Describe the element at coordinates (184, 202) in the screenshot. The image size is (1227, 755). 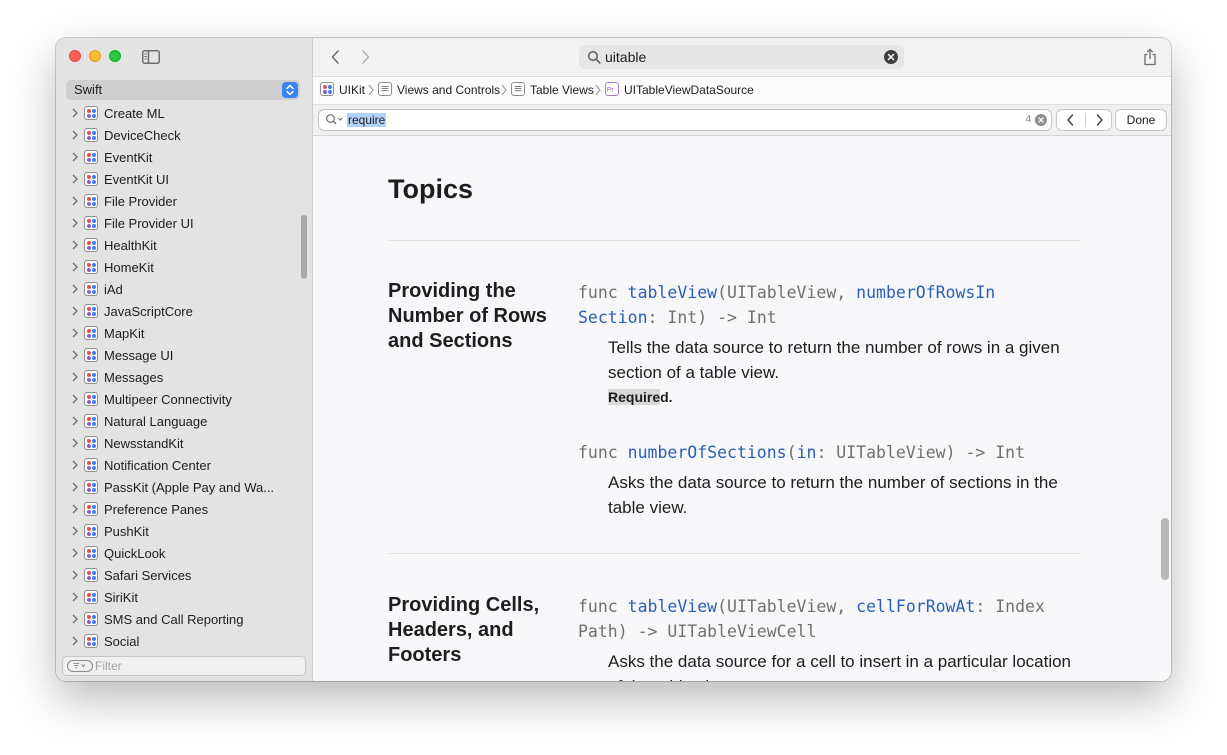
I see `sidebar-item: File Provider` at that location.